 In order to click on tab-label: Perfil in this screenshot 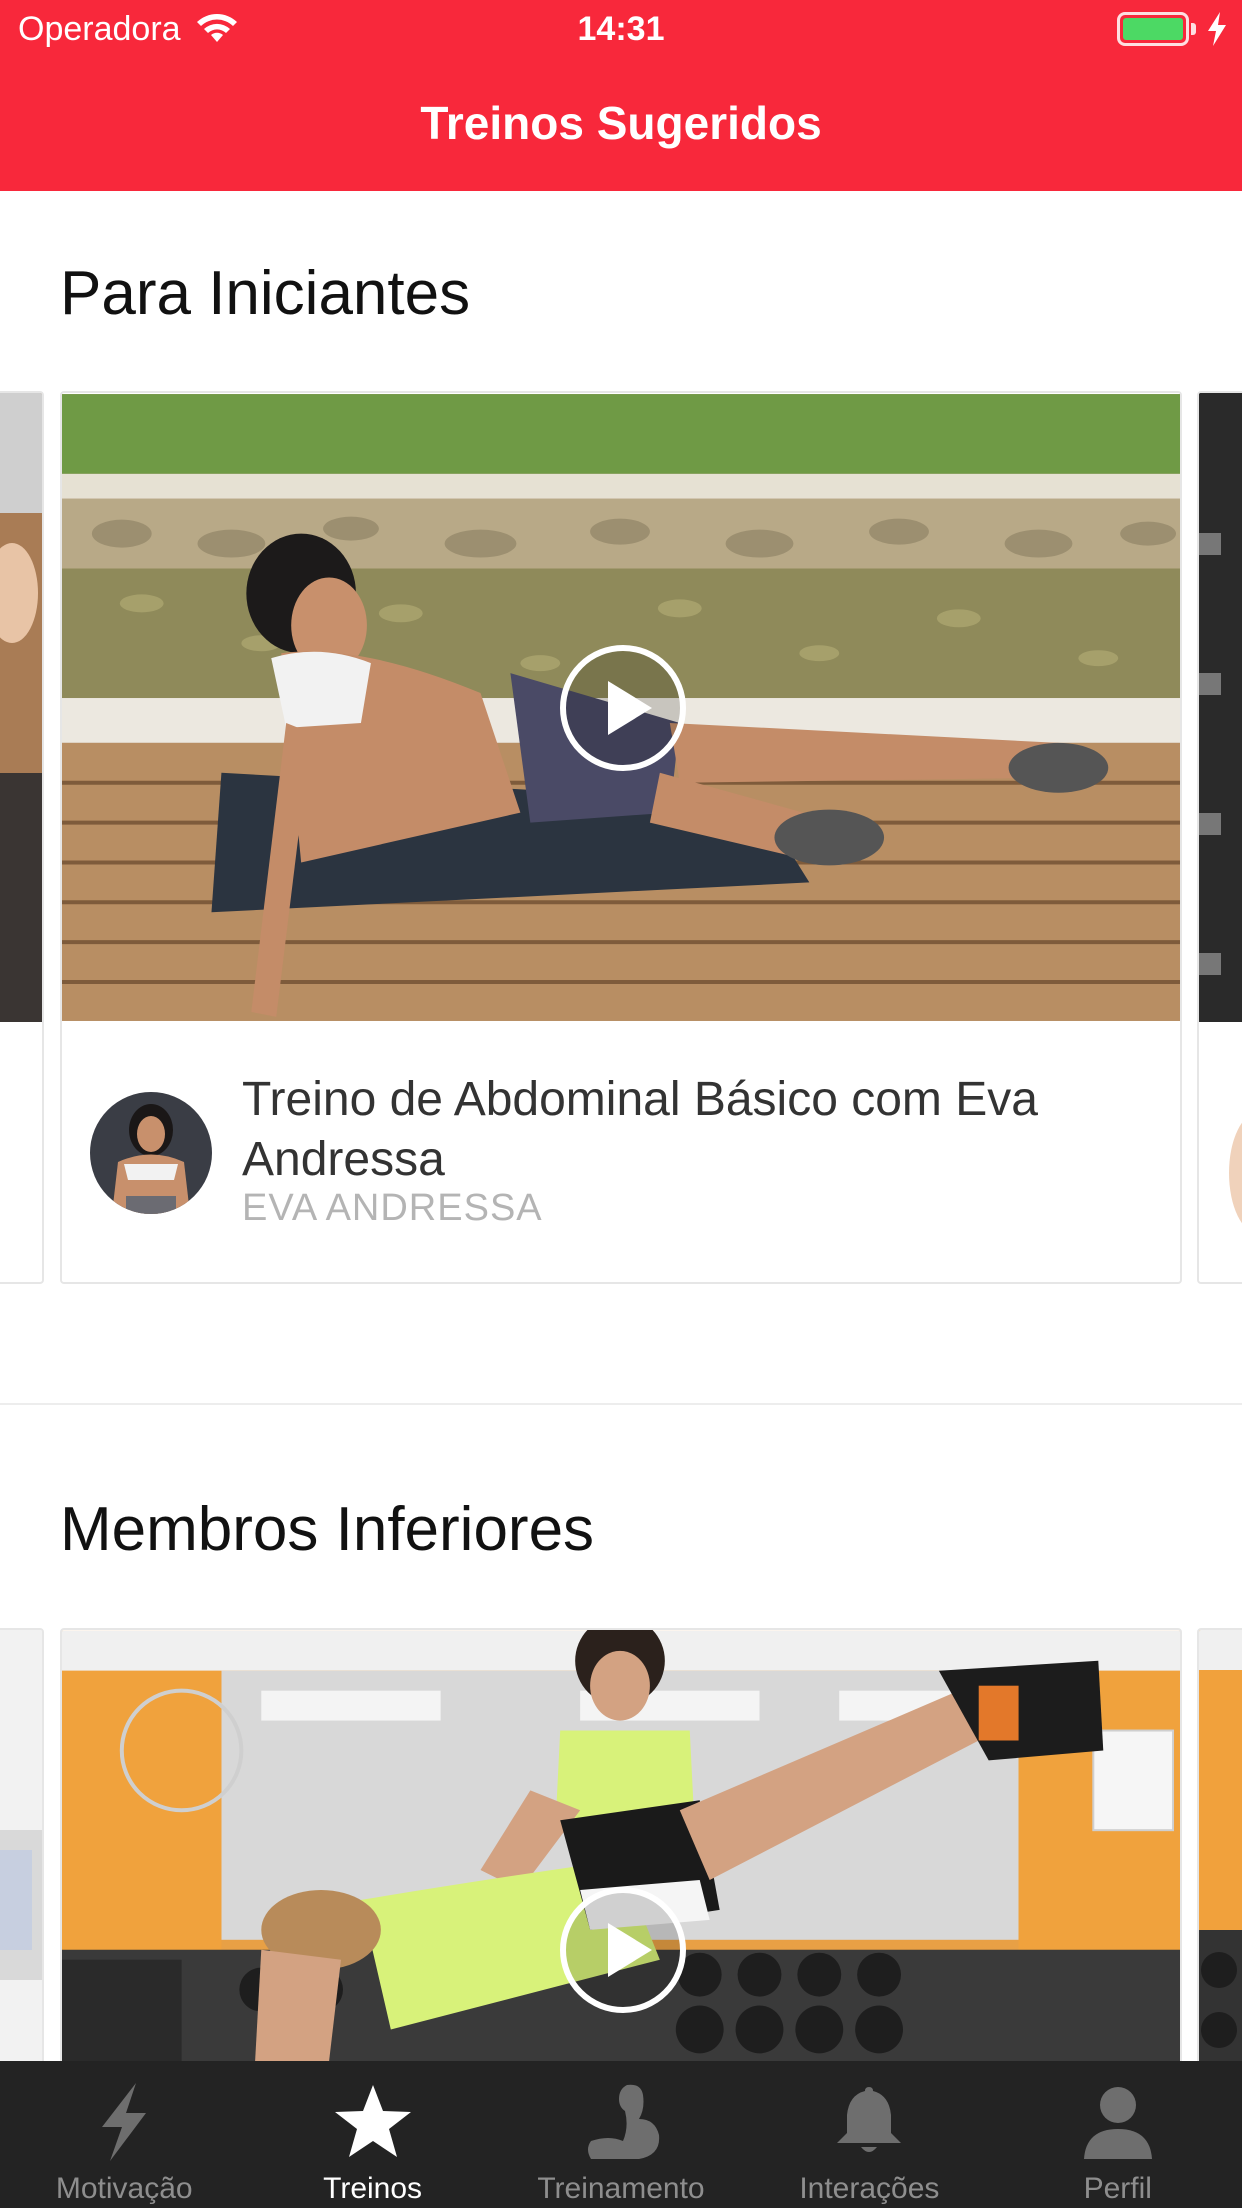, I will do `click(1117, 2188)`.